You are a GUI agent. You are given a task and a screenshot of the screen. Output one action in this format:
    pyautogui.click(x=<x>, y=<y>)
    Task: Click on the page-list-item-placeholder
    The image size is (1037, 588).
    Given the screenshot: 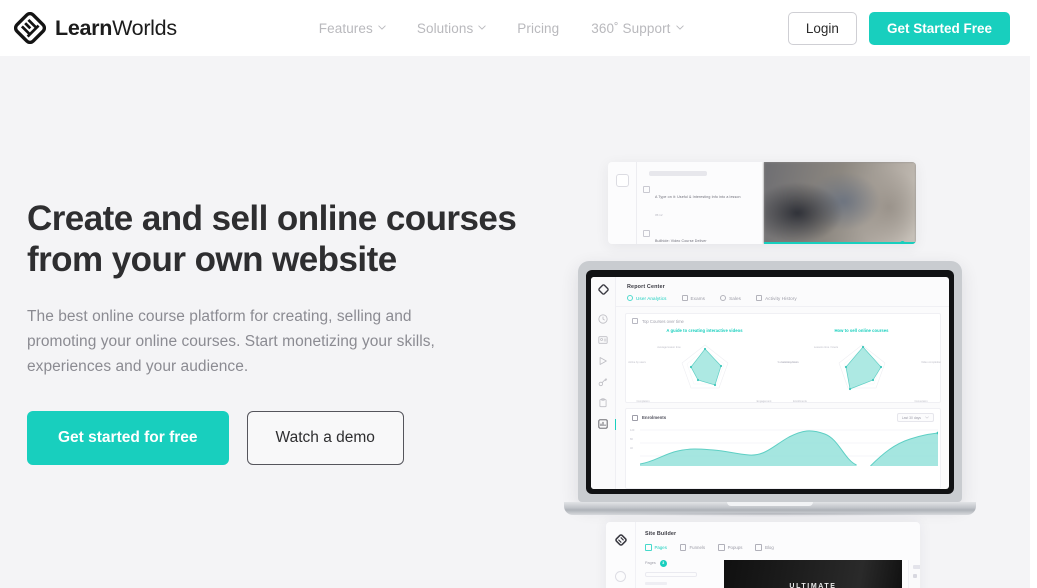 What is the action you would take?
    pyautogui.click(x=671, y=574)
    